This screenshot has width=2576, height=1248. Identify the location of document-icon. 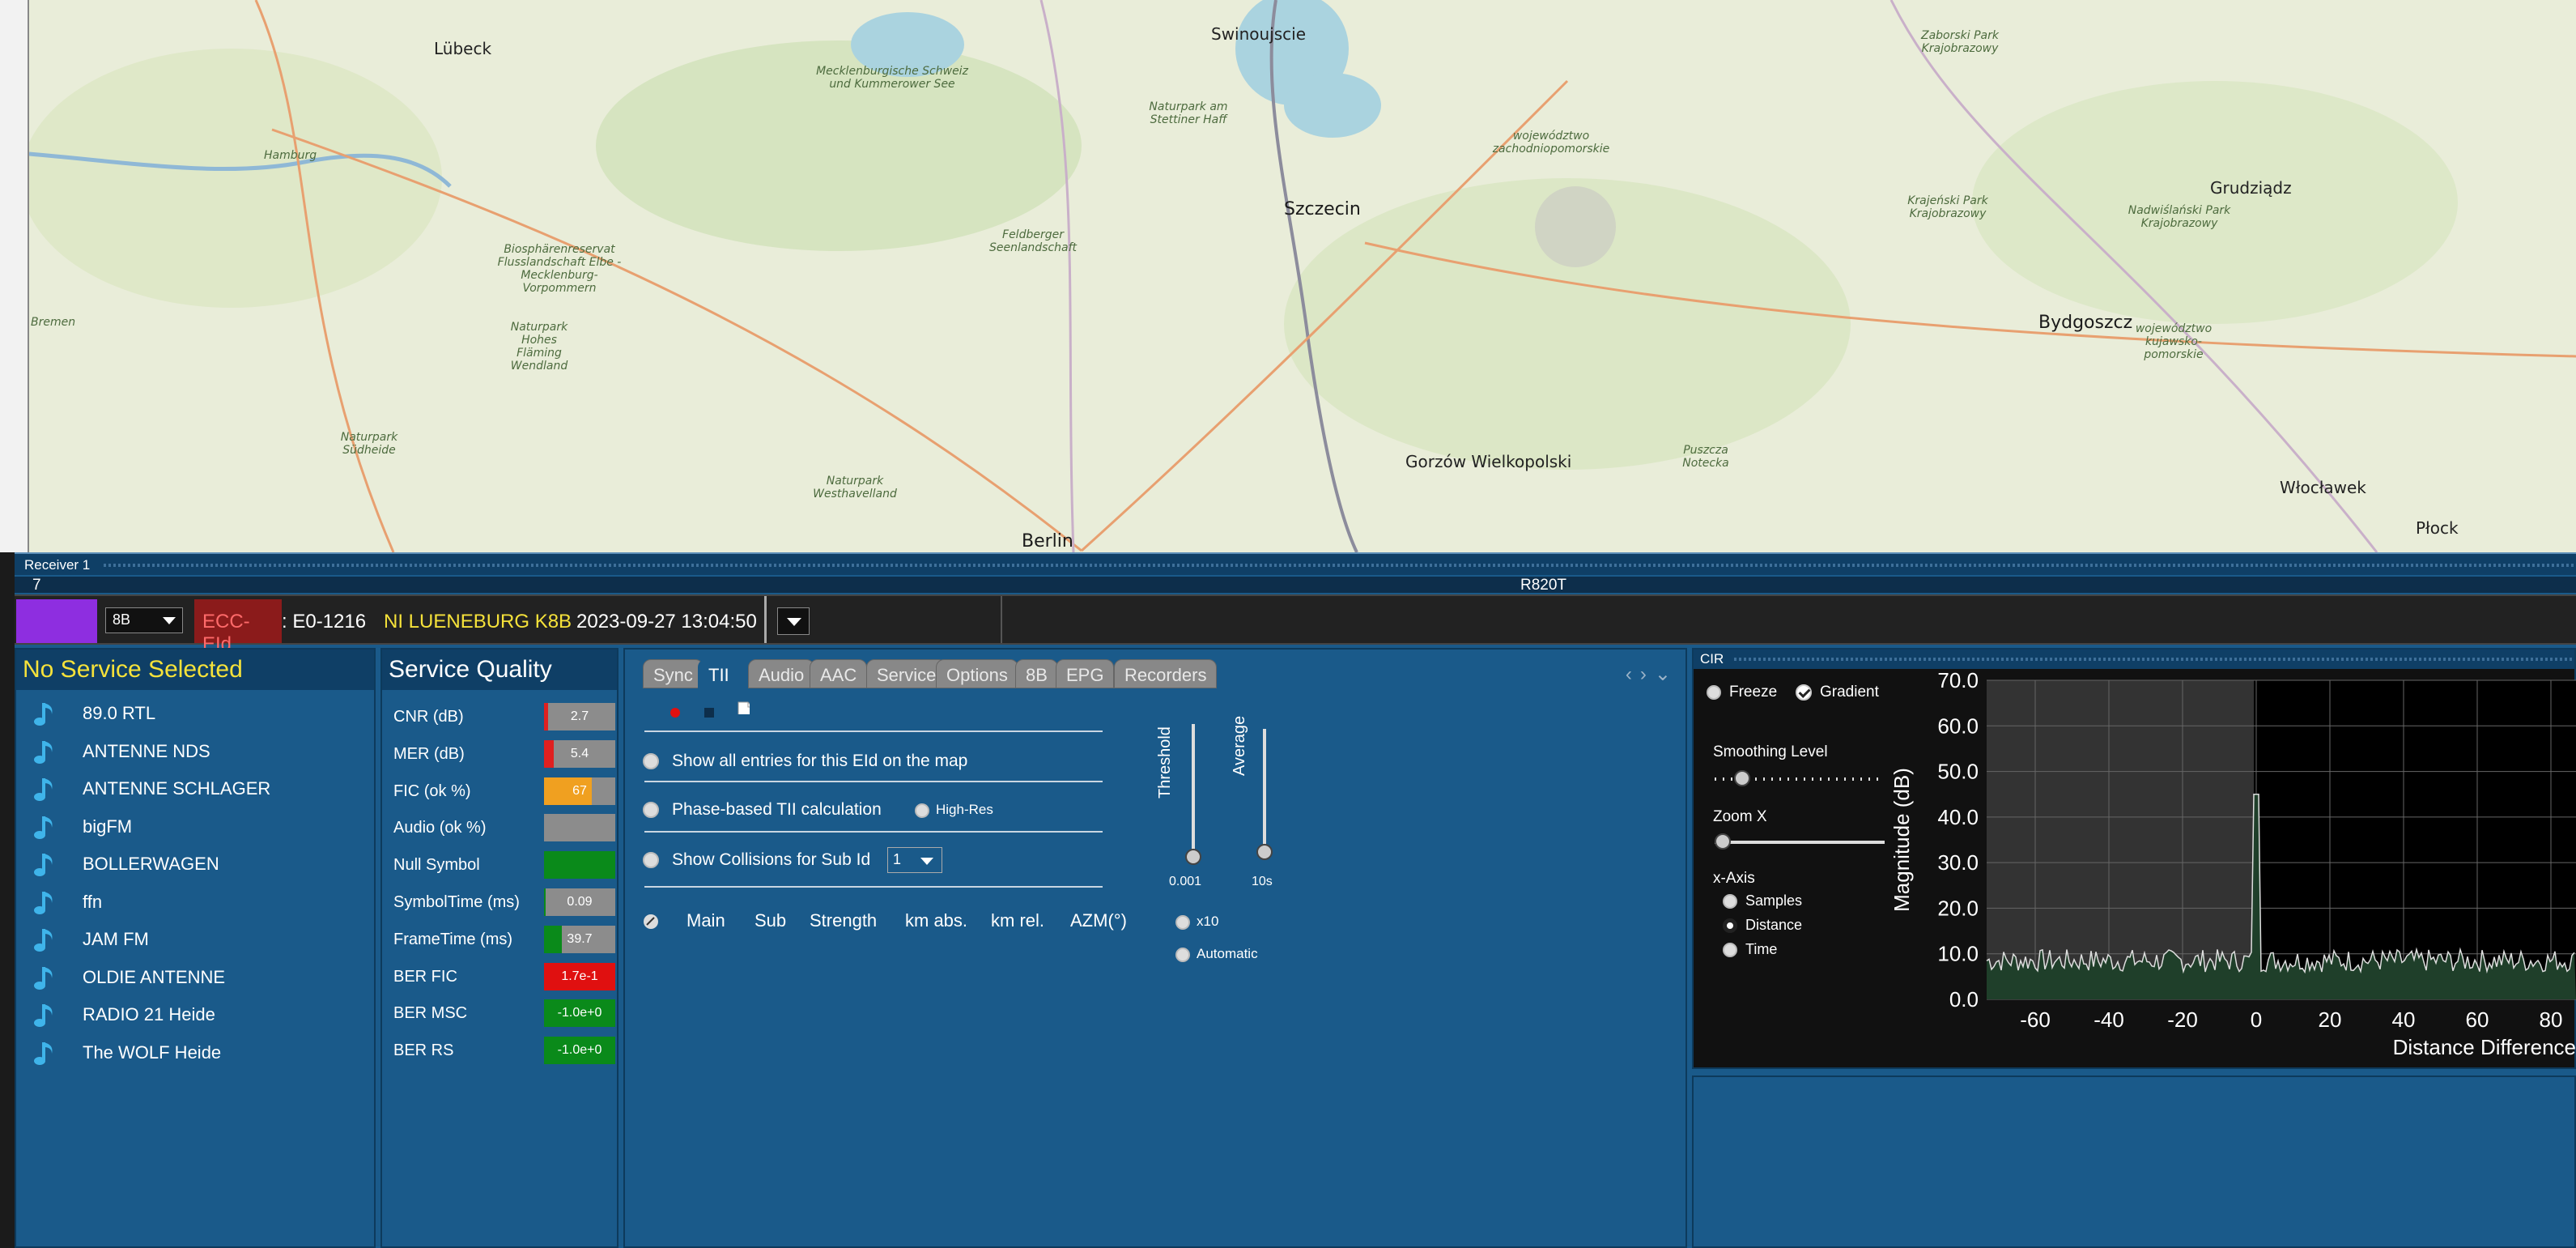
(743, 707).